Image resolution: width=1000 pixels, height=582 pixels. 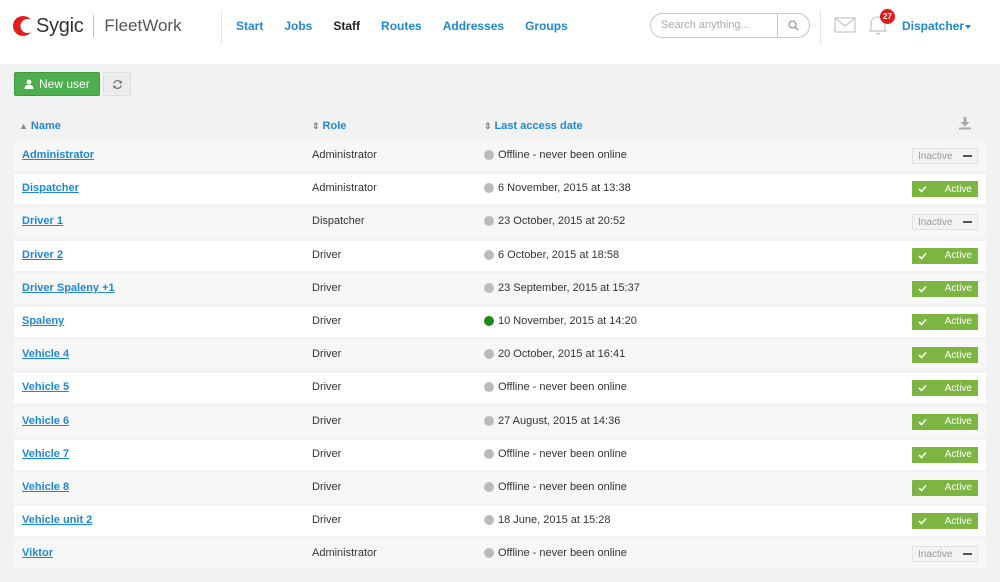 What do you see at coordinates (559, 420) in the screenshot?
I see `last-access-text: 27 August, 2015 at 14:36` at bounding box center [559, 420].